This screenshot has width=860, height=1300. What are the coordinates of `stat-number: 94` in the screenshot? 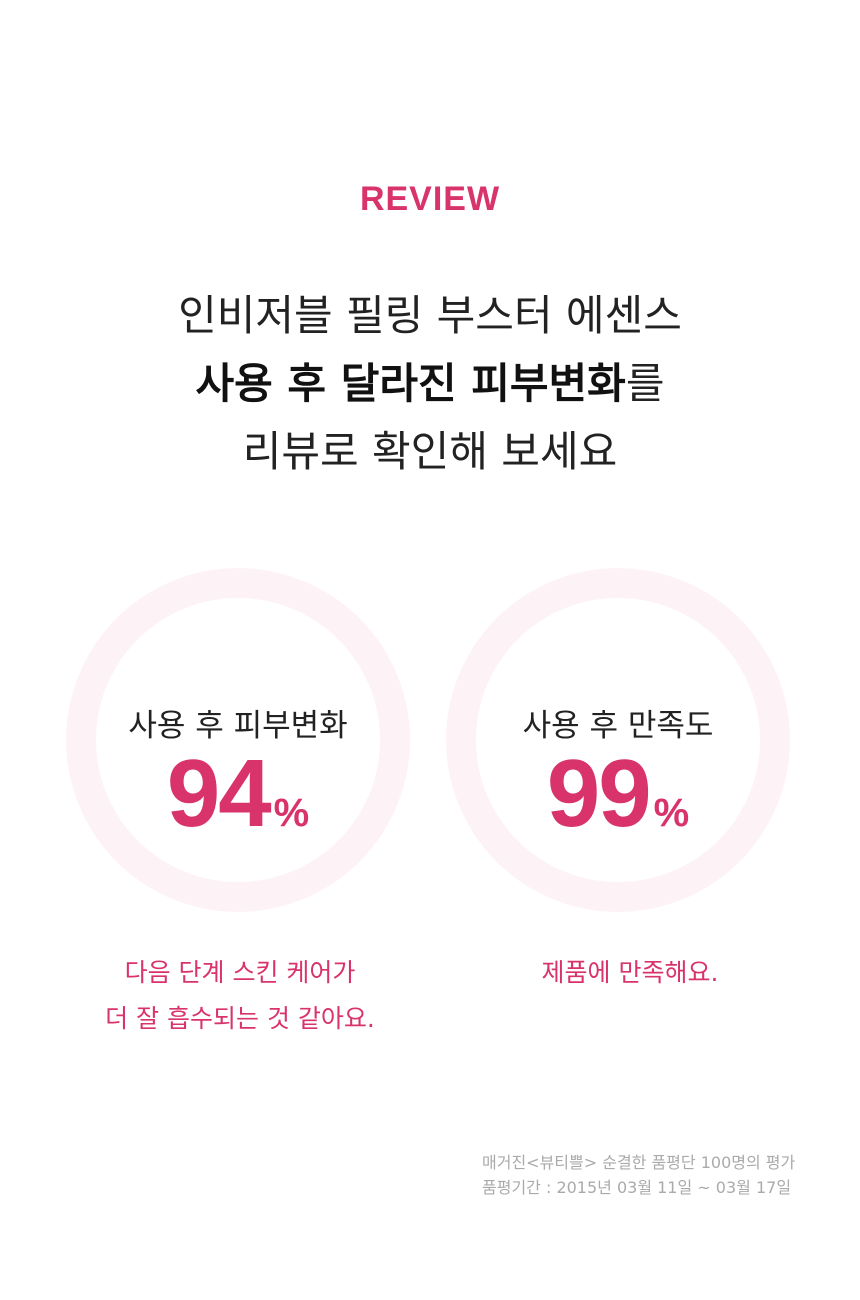 It's located at (219, 793).